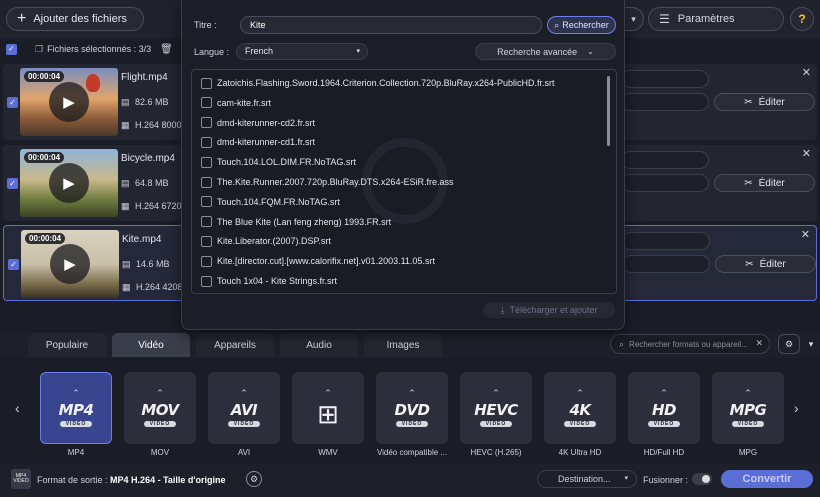 This screenshot has height=497, width=820. I want to click on sliders-icon: ☰, so click(664, 19).